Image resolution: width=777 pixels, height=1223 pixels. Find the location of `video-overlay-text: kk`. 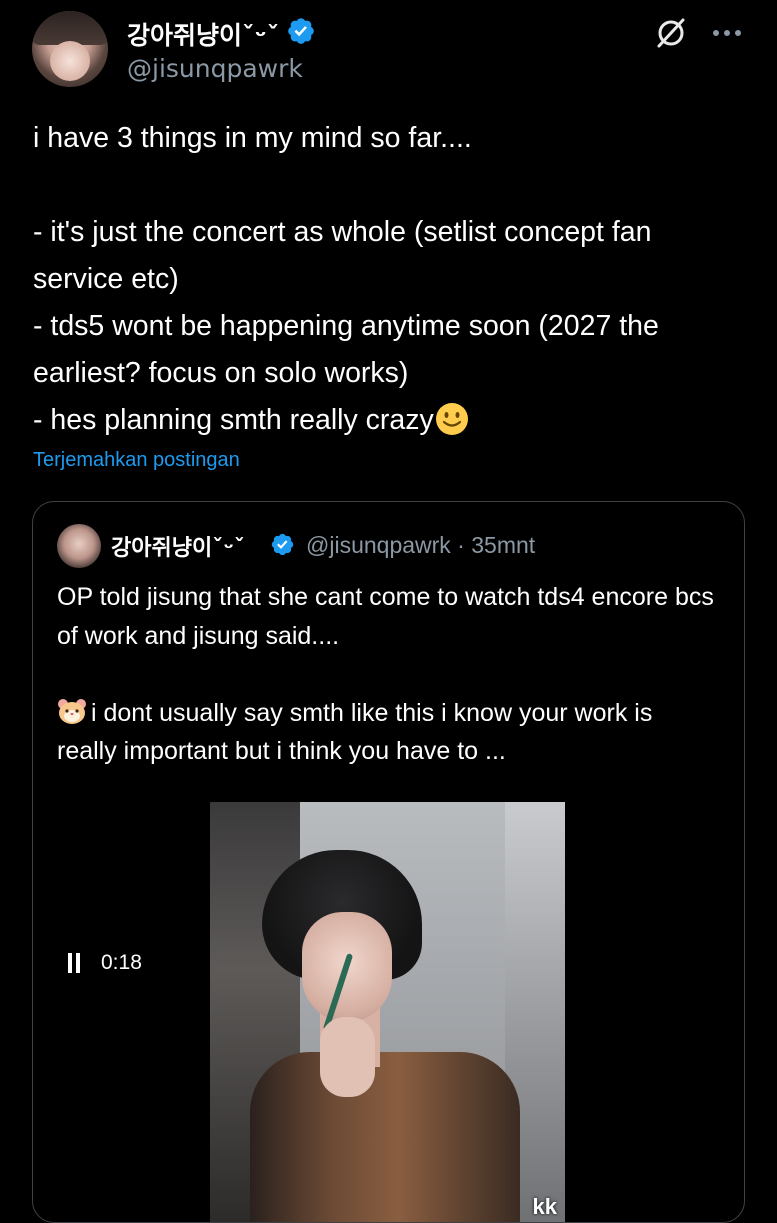

video-overlay-text: kk is located at coordinates (544, 1206).